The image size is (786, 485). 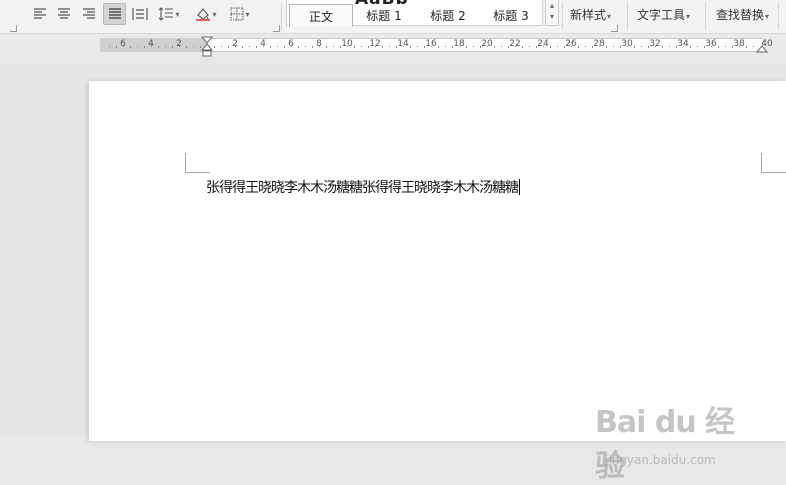 I want to click on right-indent-marker-icon, so click(x=762, y=47).